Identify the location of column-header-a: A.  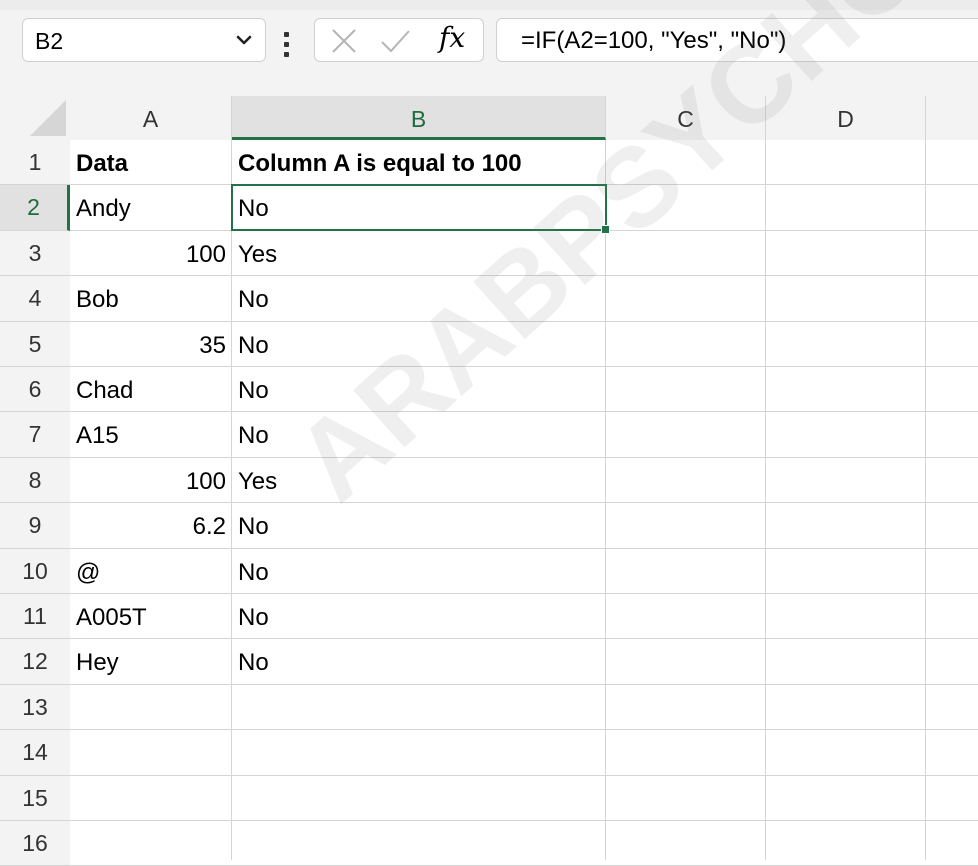
(151, 118).